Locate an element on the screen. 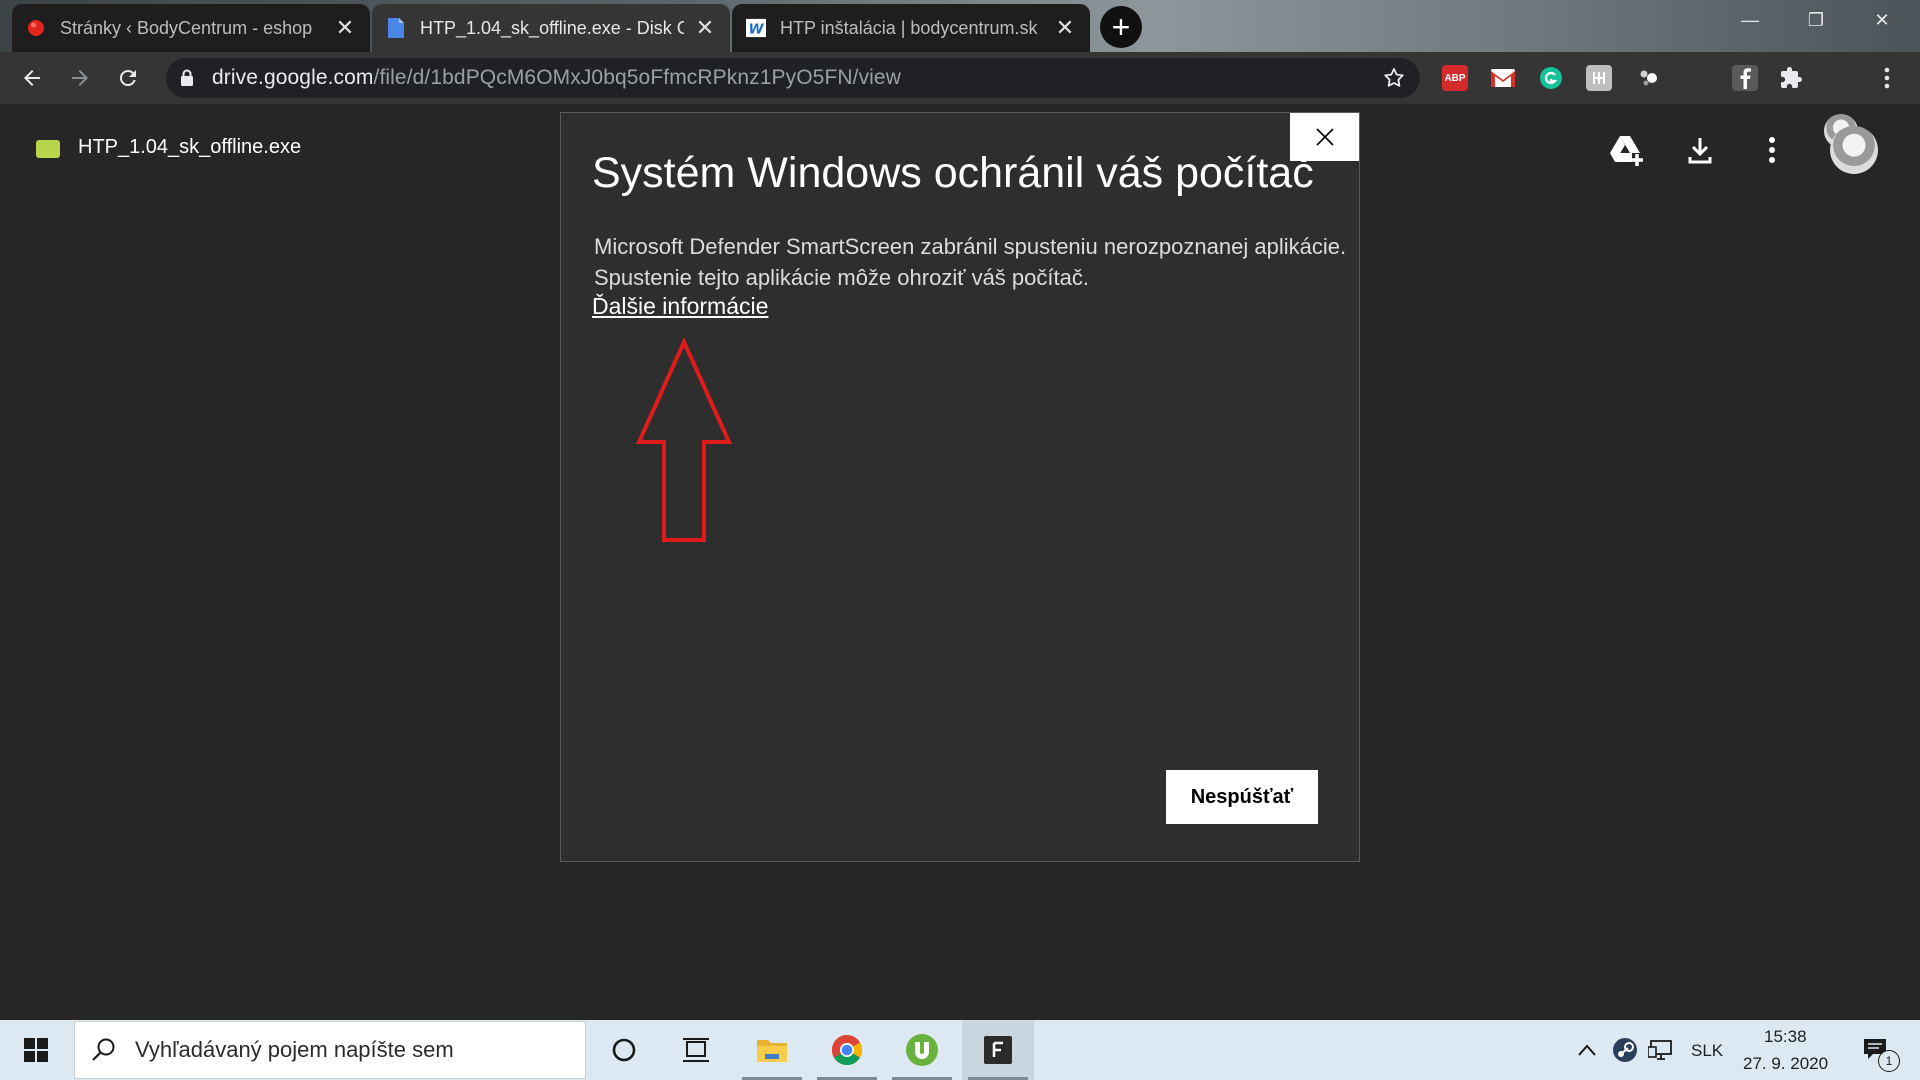 This screenshot has height=1080, width=1920. svg-text: W is located at coordinates (756, 29).